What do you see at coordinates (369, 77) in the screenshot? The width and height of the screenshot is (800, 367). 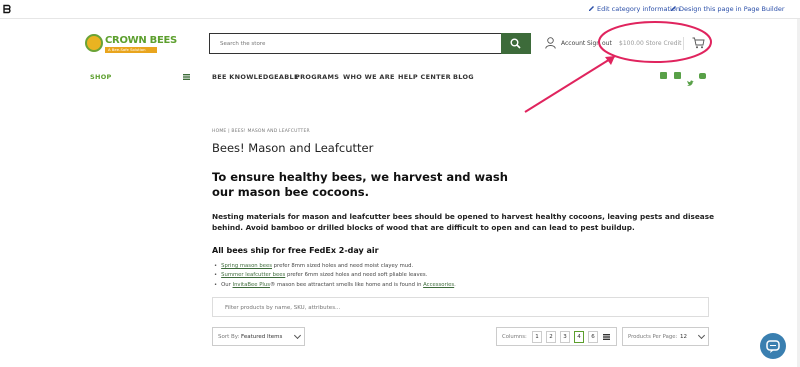 I see `nav-item-who-we-are: WHO WE ARE` at bounding box center [369, 77].